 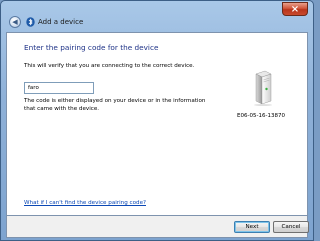 I want to click on window-title: Add a device, so click(x=61, y=22).